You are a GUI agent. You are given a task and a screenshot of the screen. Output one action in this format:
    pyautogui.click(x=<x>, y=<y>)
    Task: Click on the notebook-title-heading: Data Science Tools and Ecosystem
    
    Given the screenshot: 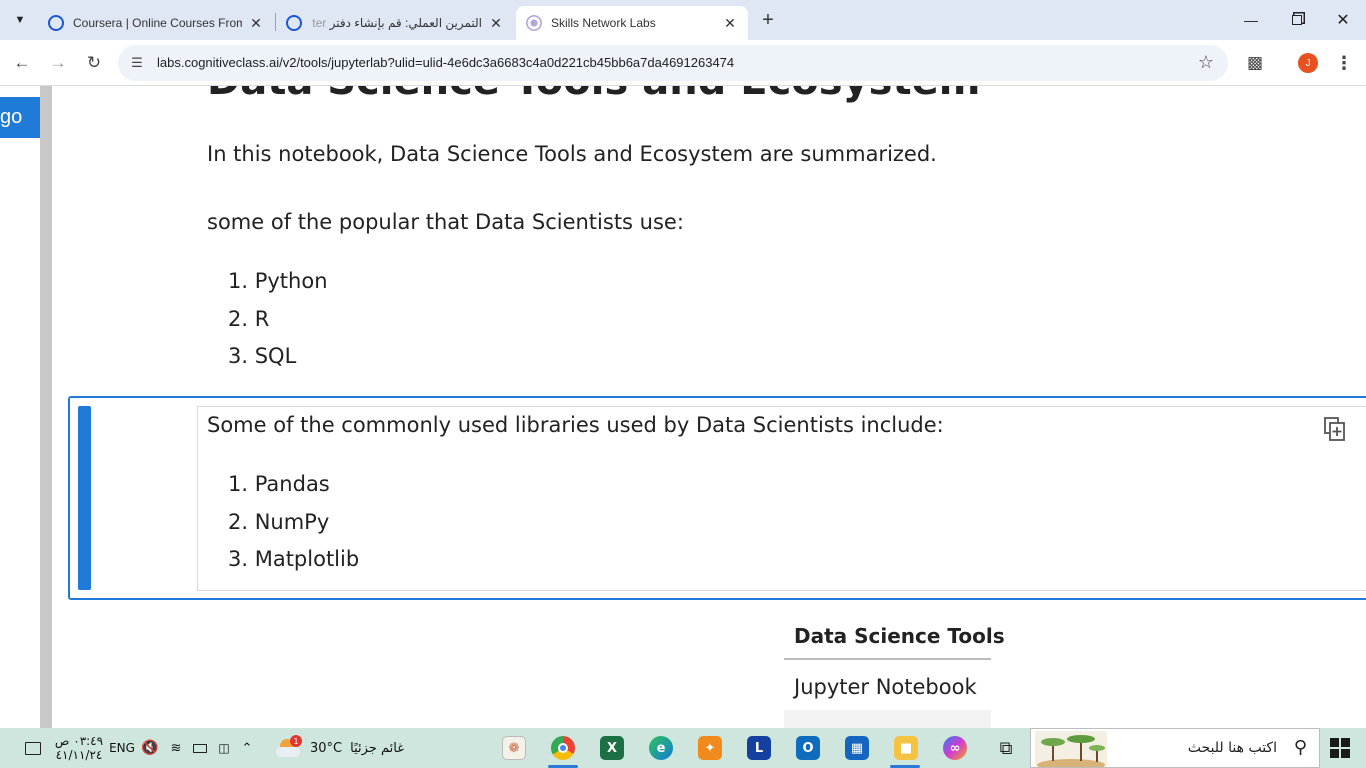 What is the action you would take?
    pyautogui.click(x=593, y=95)
    